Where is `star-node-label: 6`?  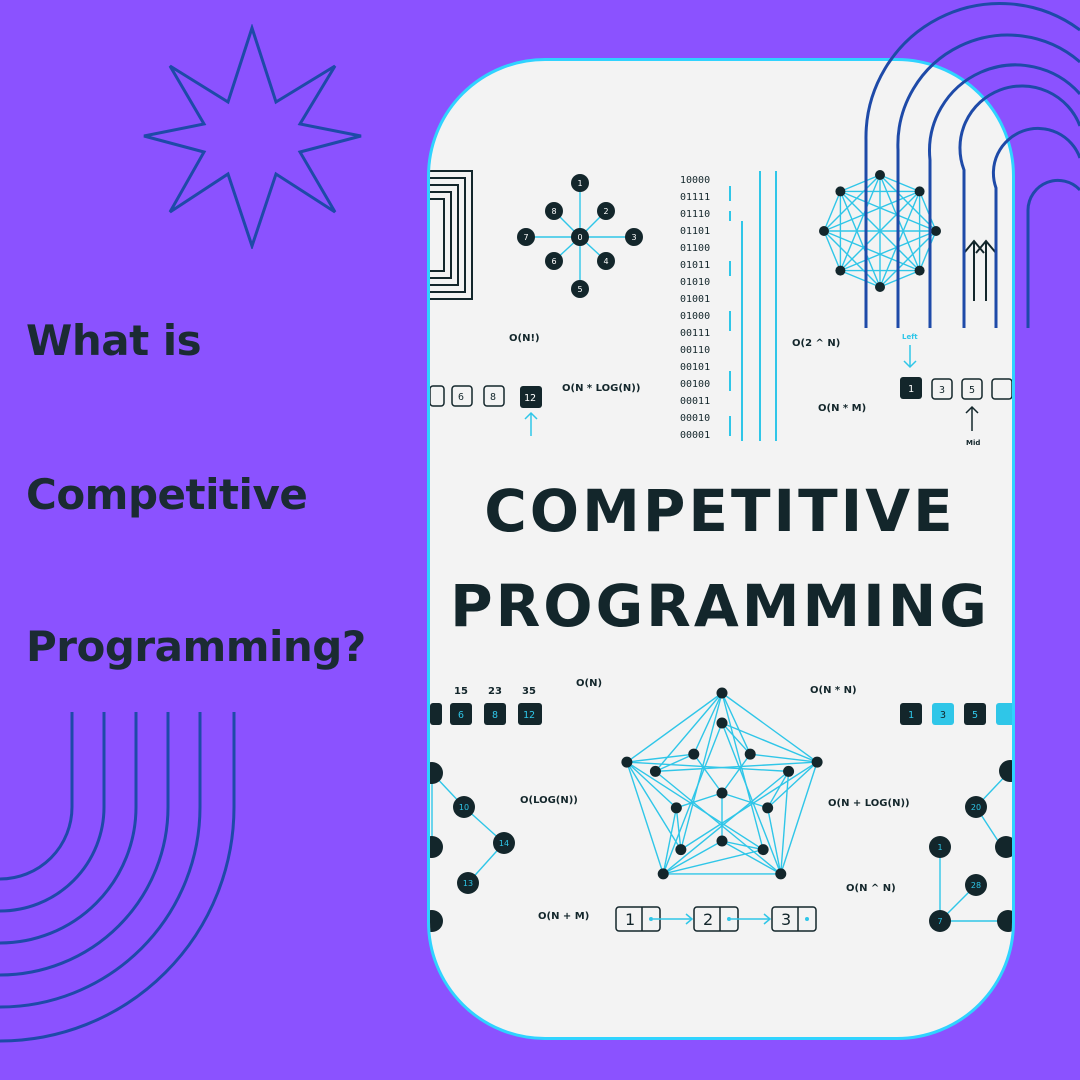
star-node-label: 6 is located at coordinates (553, 261).